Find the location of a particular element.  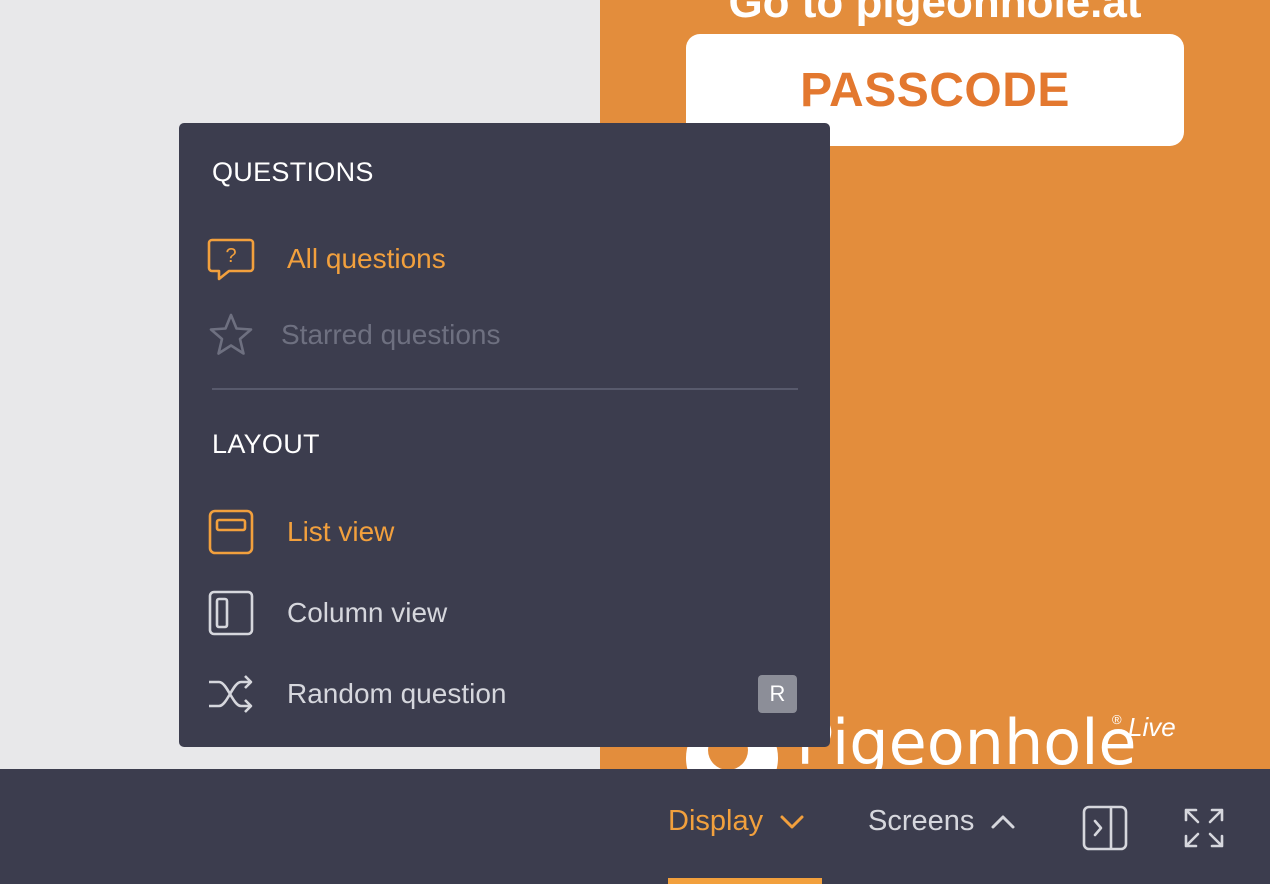

sidebar-toggle-icon is located at coordinates (1105, 828).